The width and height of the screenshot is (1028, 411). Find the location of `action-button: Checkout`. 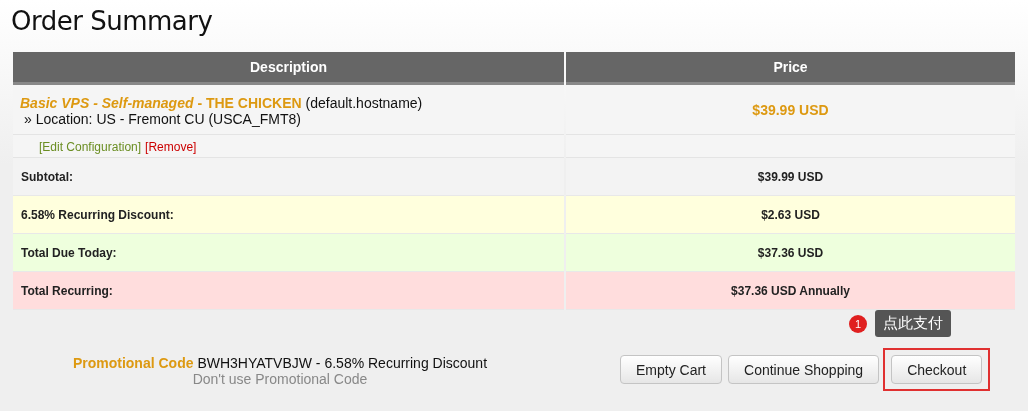

action-button: Checkout is located at coordinates (937, 369).